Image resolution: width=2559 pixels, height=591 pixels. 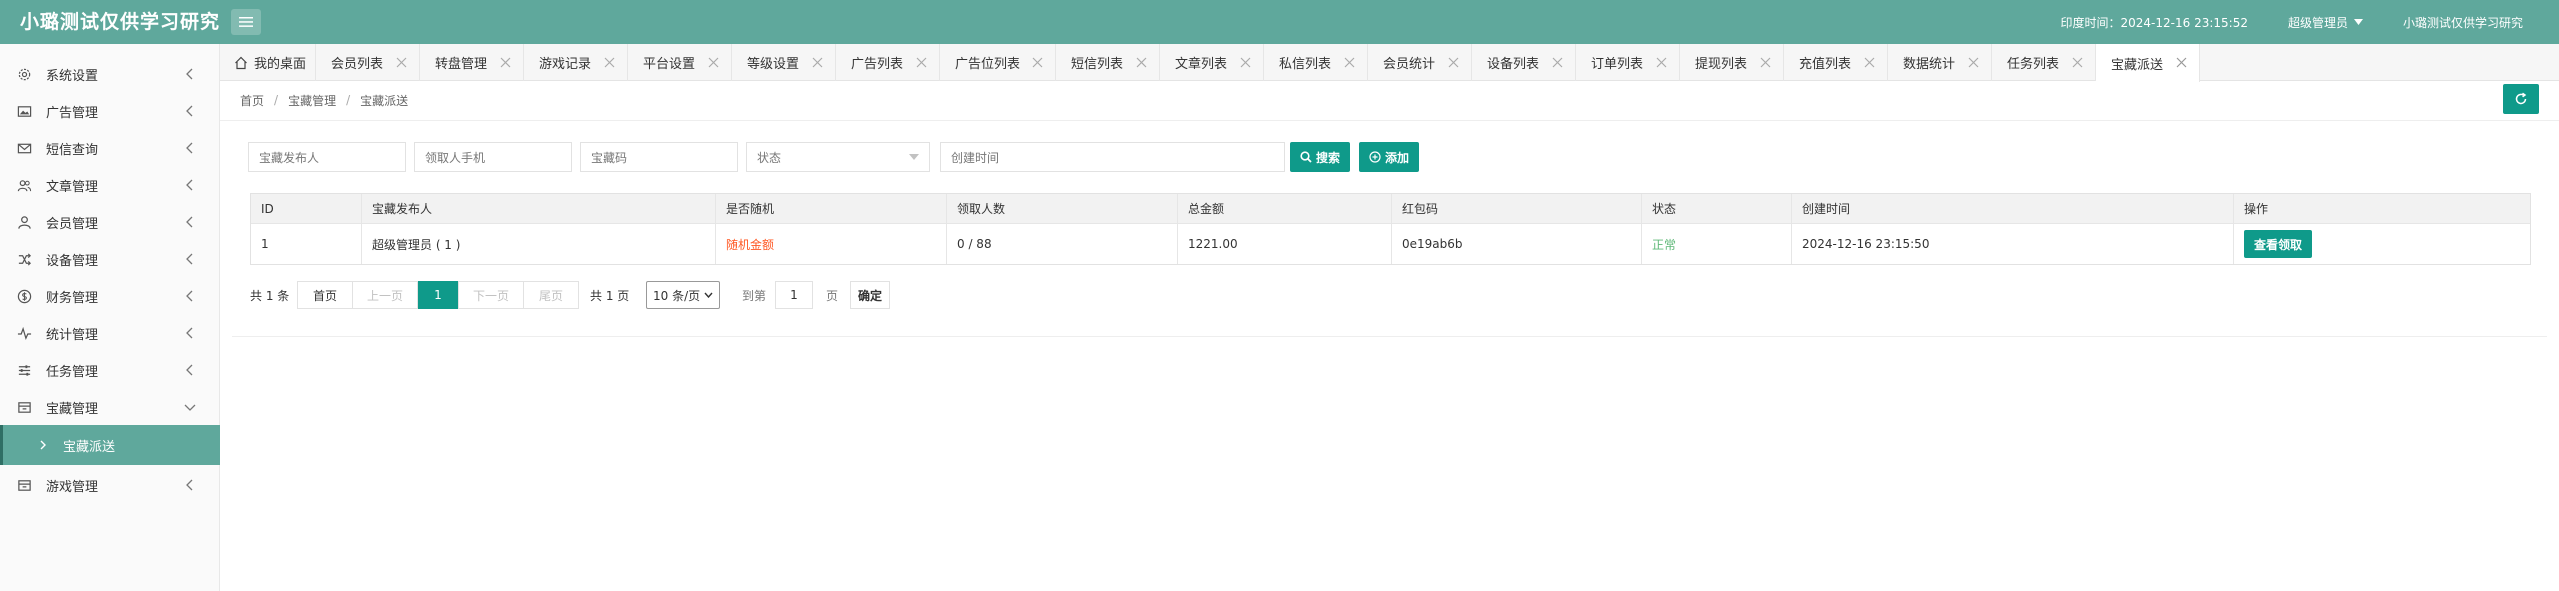 I want to click on sidebar: 系统设置 广告管理 短信查询 文章管理 会员管理 设备管理 财务管理 统计管理, so click(x=110, y=317).